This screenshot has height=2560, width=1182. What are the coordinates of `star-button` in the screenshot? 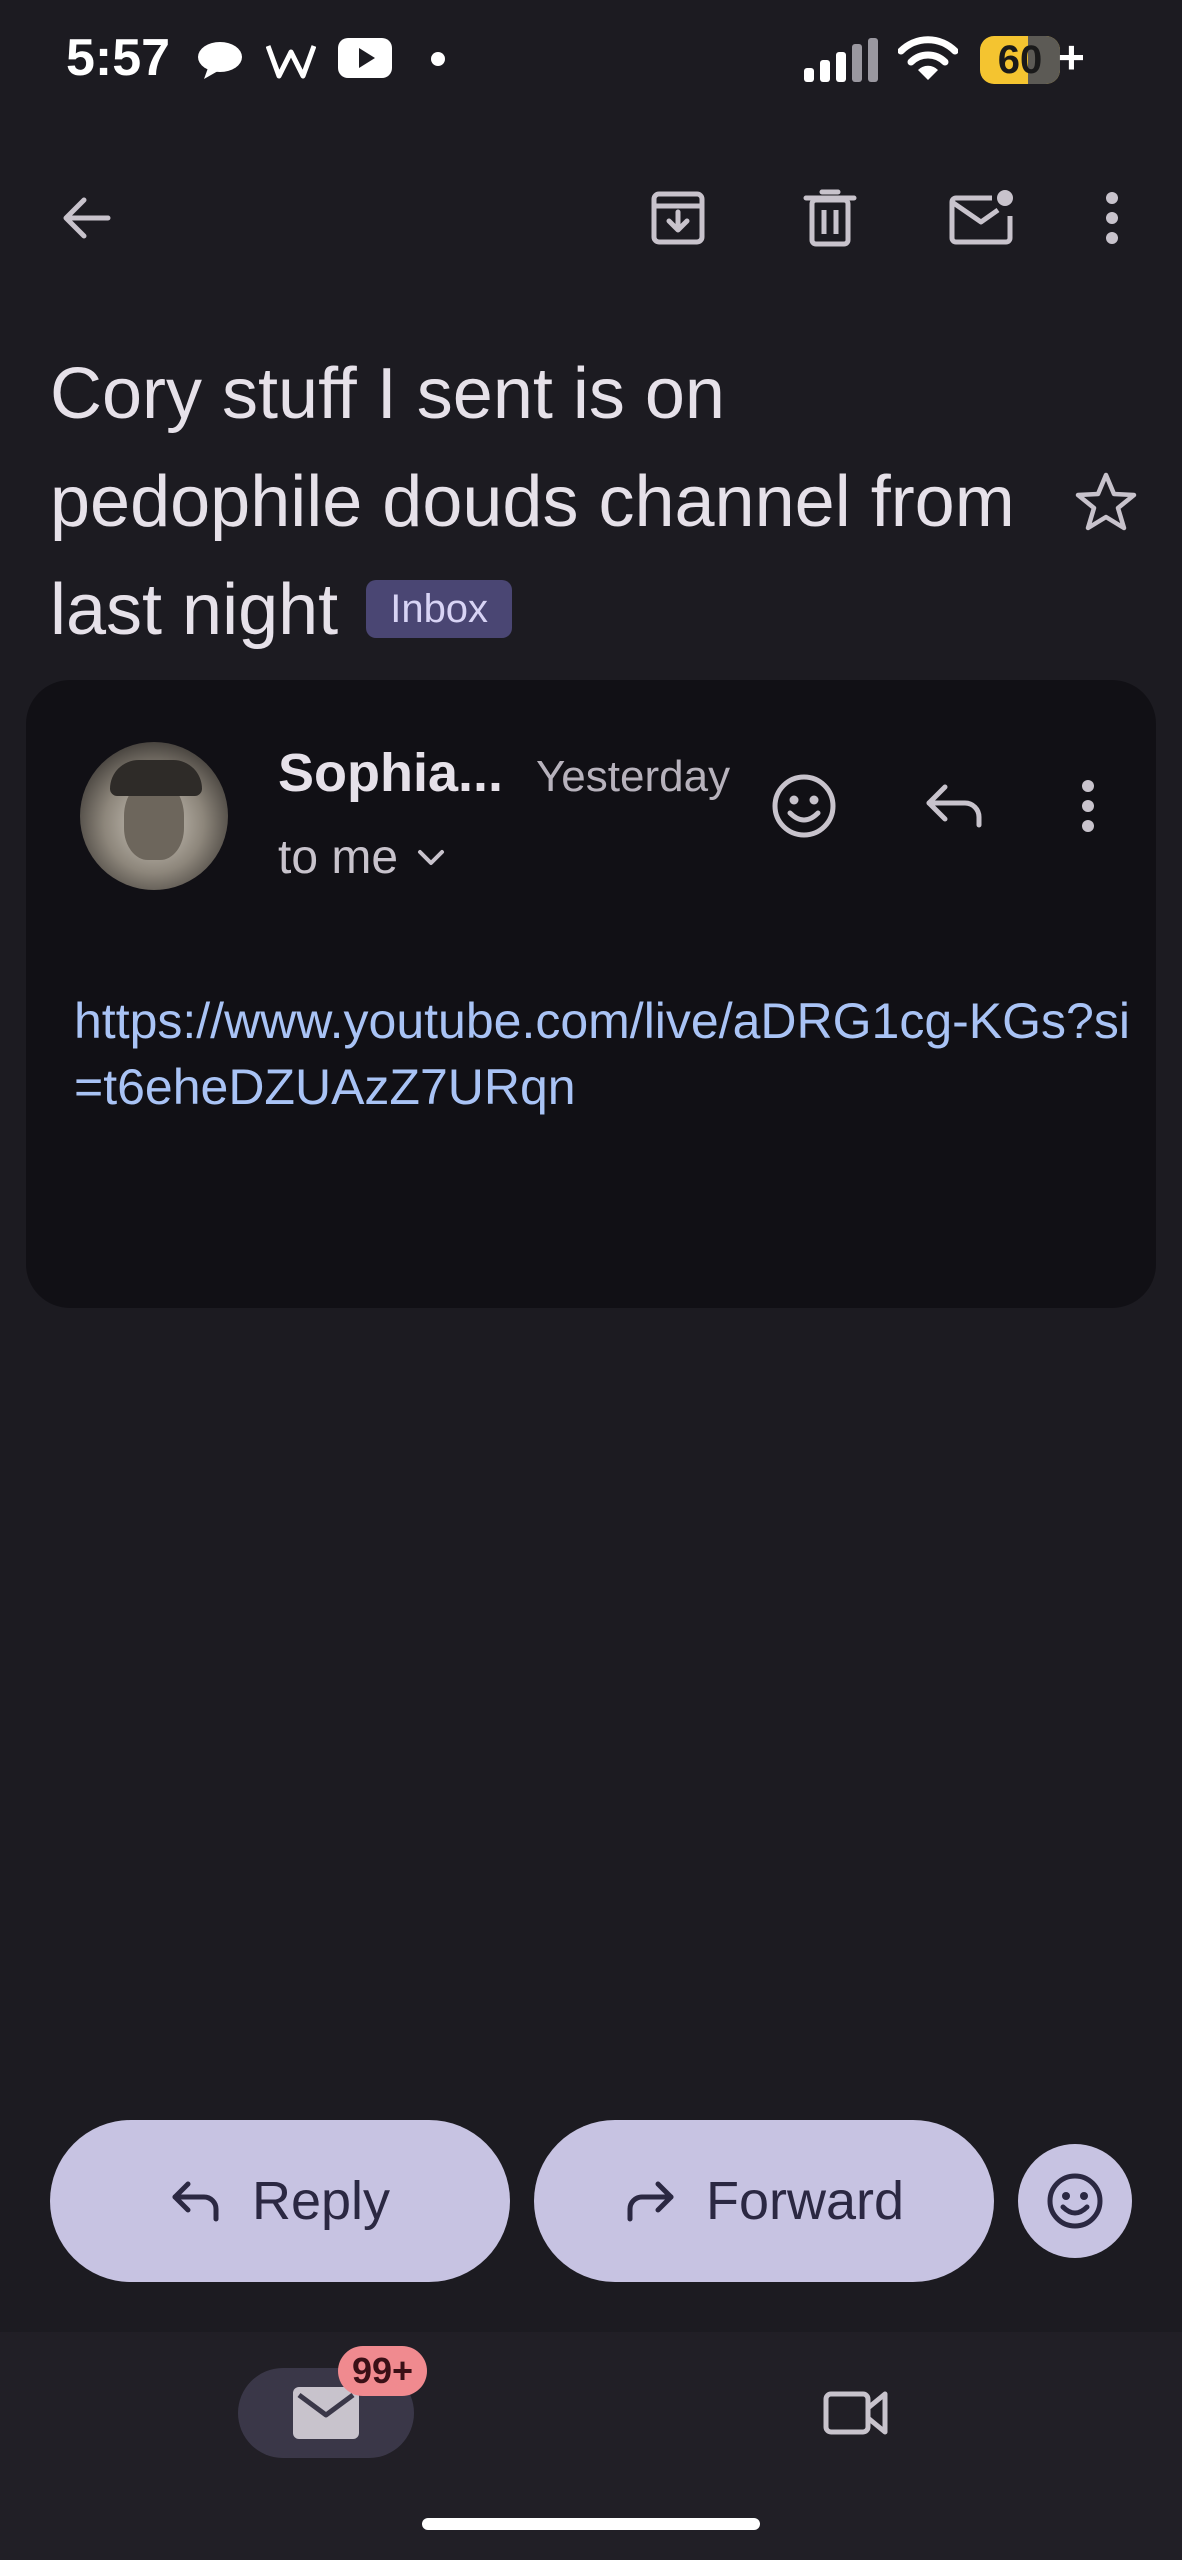 It's located at (1106, 502).